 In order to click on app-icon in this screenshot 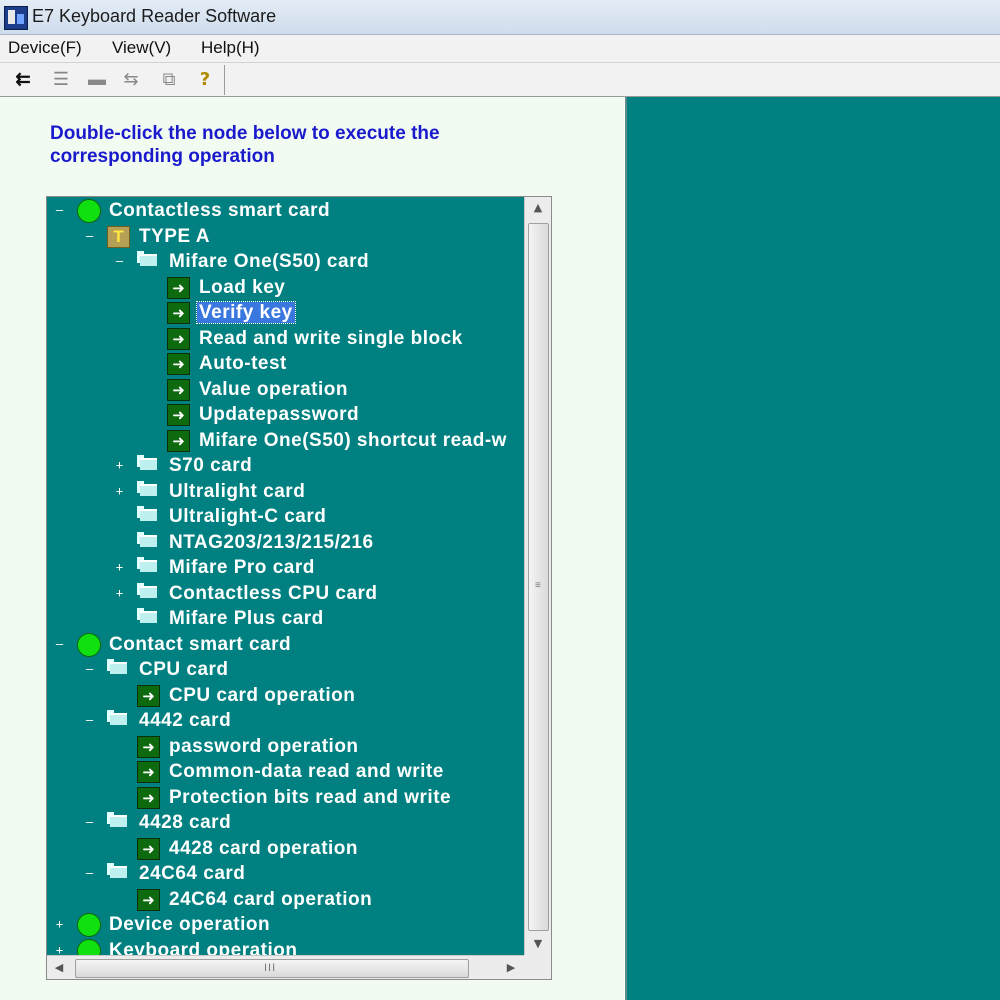, I will do `click(16, 18)`.